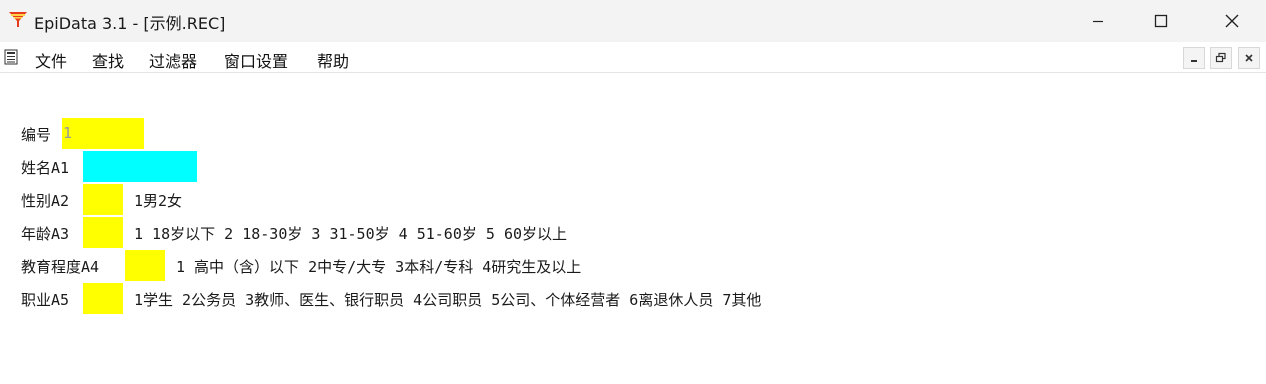 Image resolution: width=1266 pixels, height=384 pixels. I want to click on menu-filter: 过滤器, so click(173, 60).